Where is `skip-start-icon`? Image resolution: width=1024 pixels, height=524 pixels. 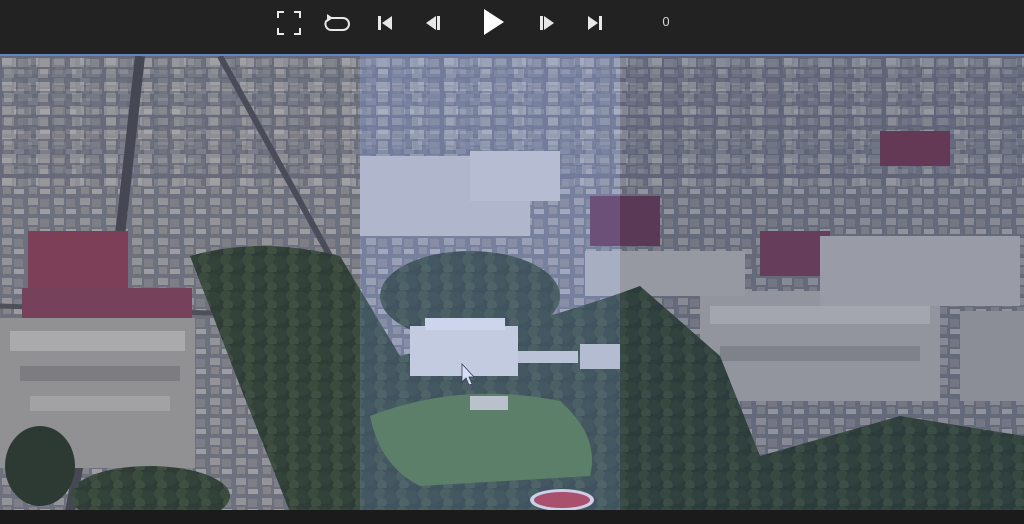 skip-start-icon is located at coordinates (385, 23).